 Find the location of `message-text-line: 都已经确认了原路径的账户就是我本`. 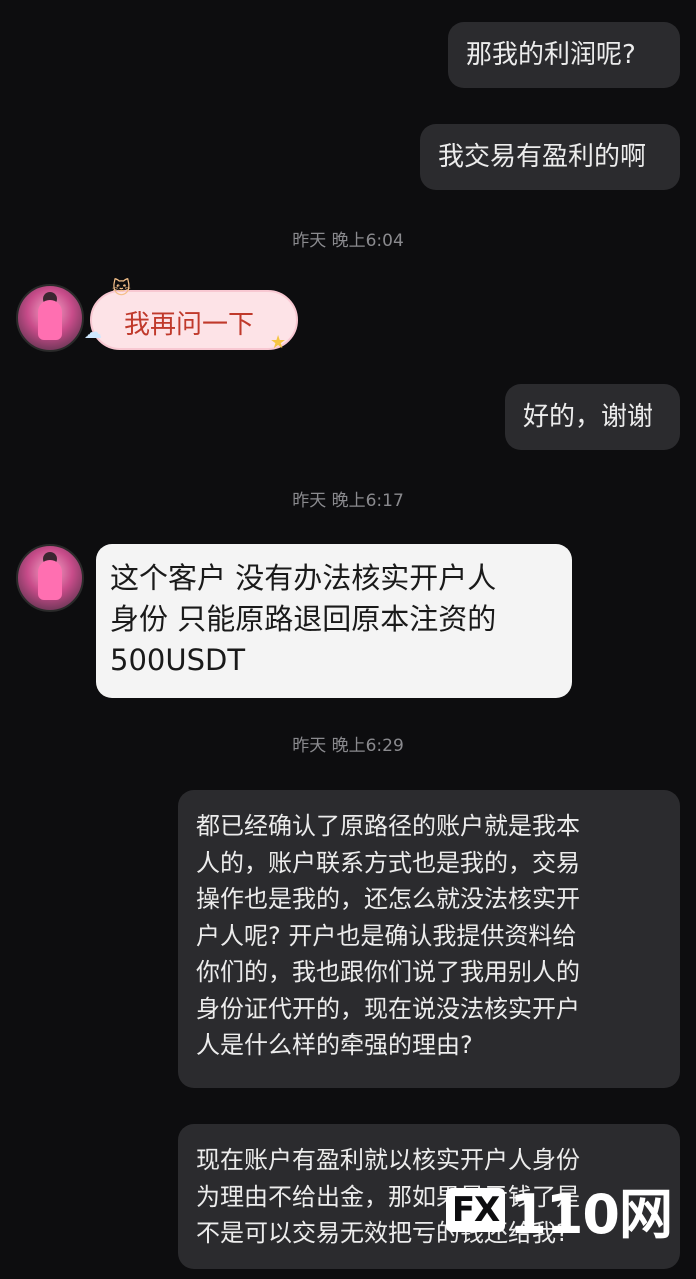

message-text-line: 都已经确认了原路径的账户就是我本 is located at coordinates (388, 826).